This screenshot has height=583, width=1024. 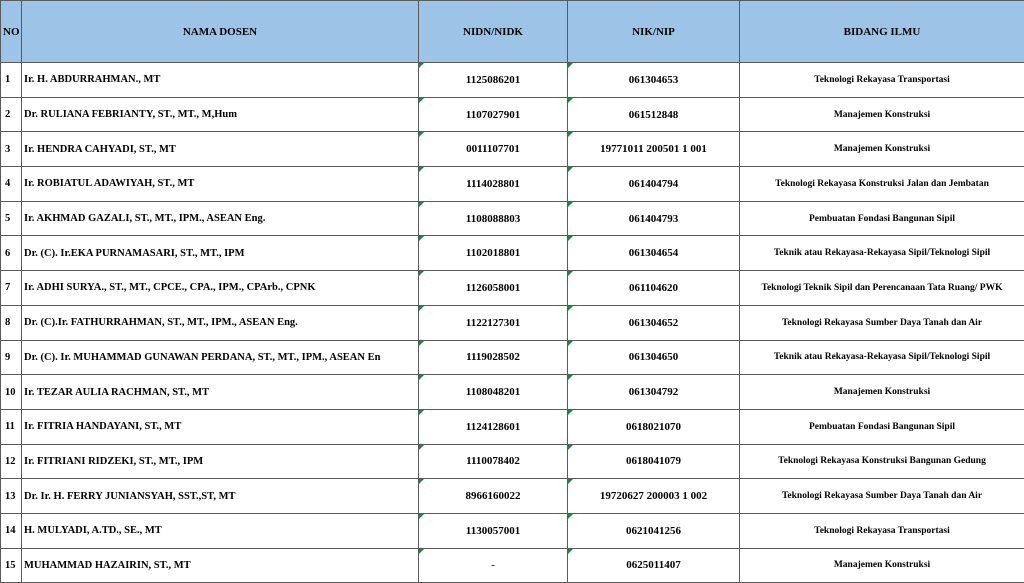 What do you see at coordinates (493, 357) in the screenshot?
I see `cell-nidn-nidk: 1119028502` at bounding box center [493, 357].